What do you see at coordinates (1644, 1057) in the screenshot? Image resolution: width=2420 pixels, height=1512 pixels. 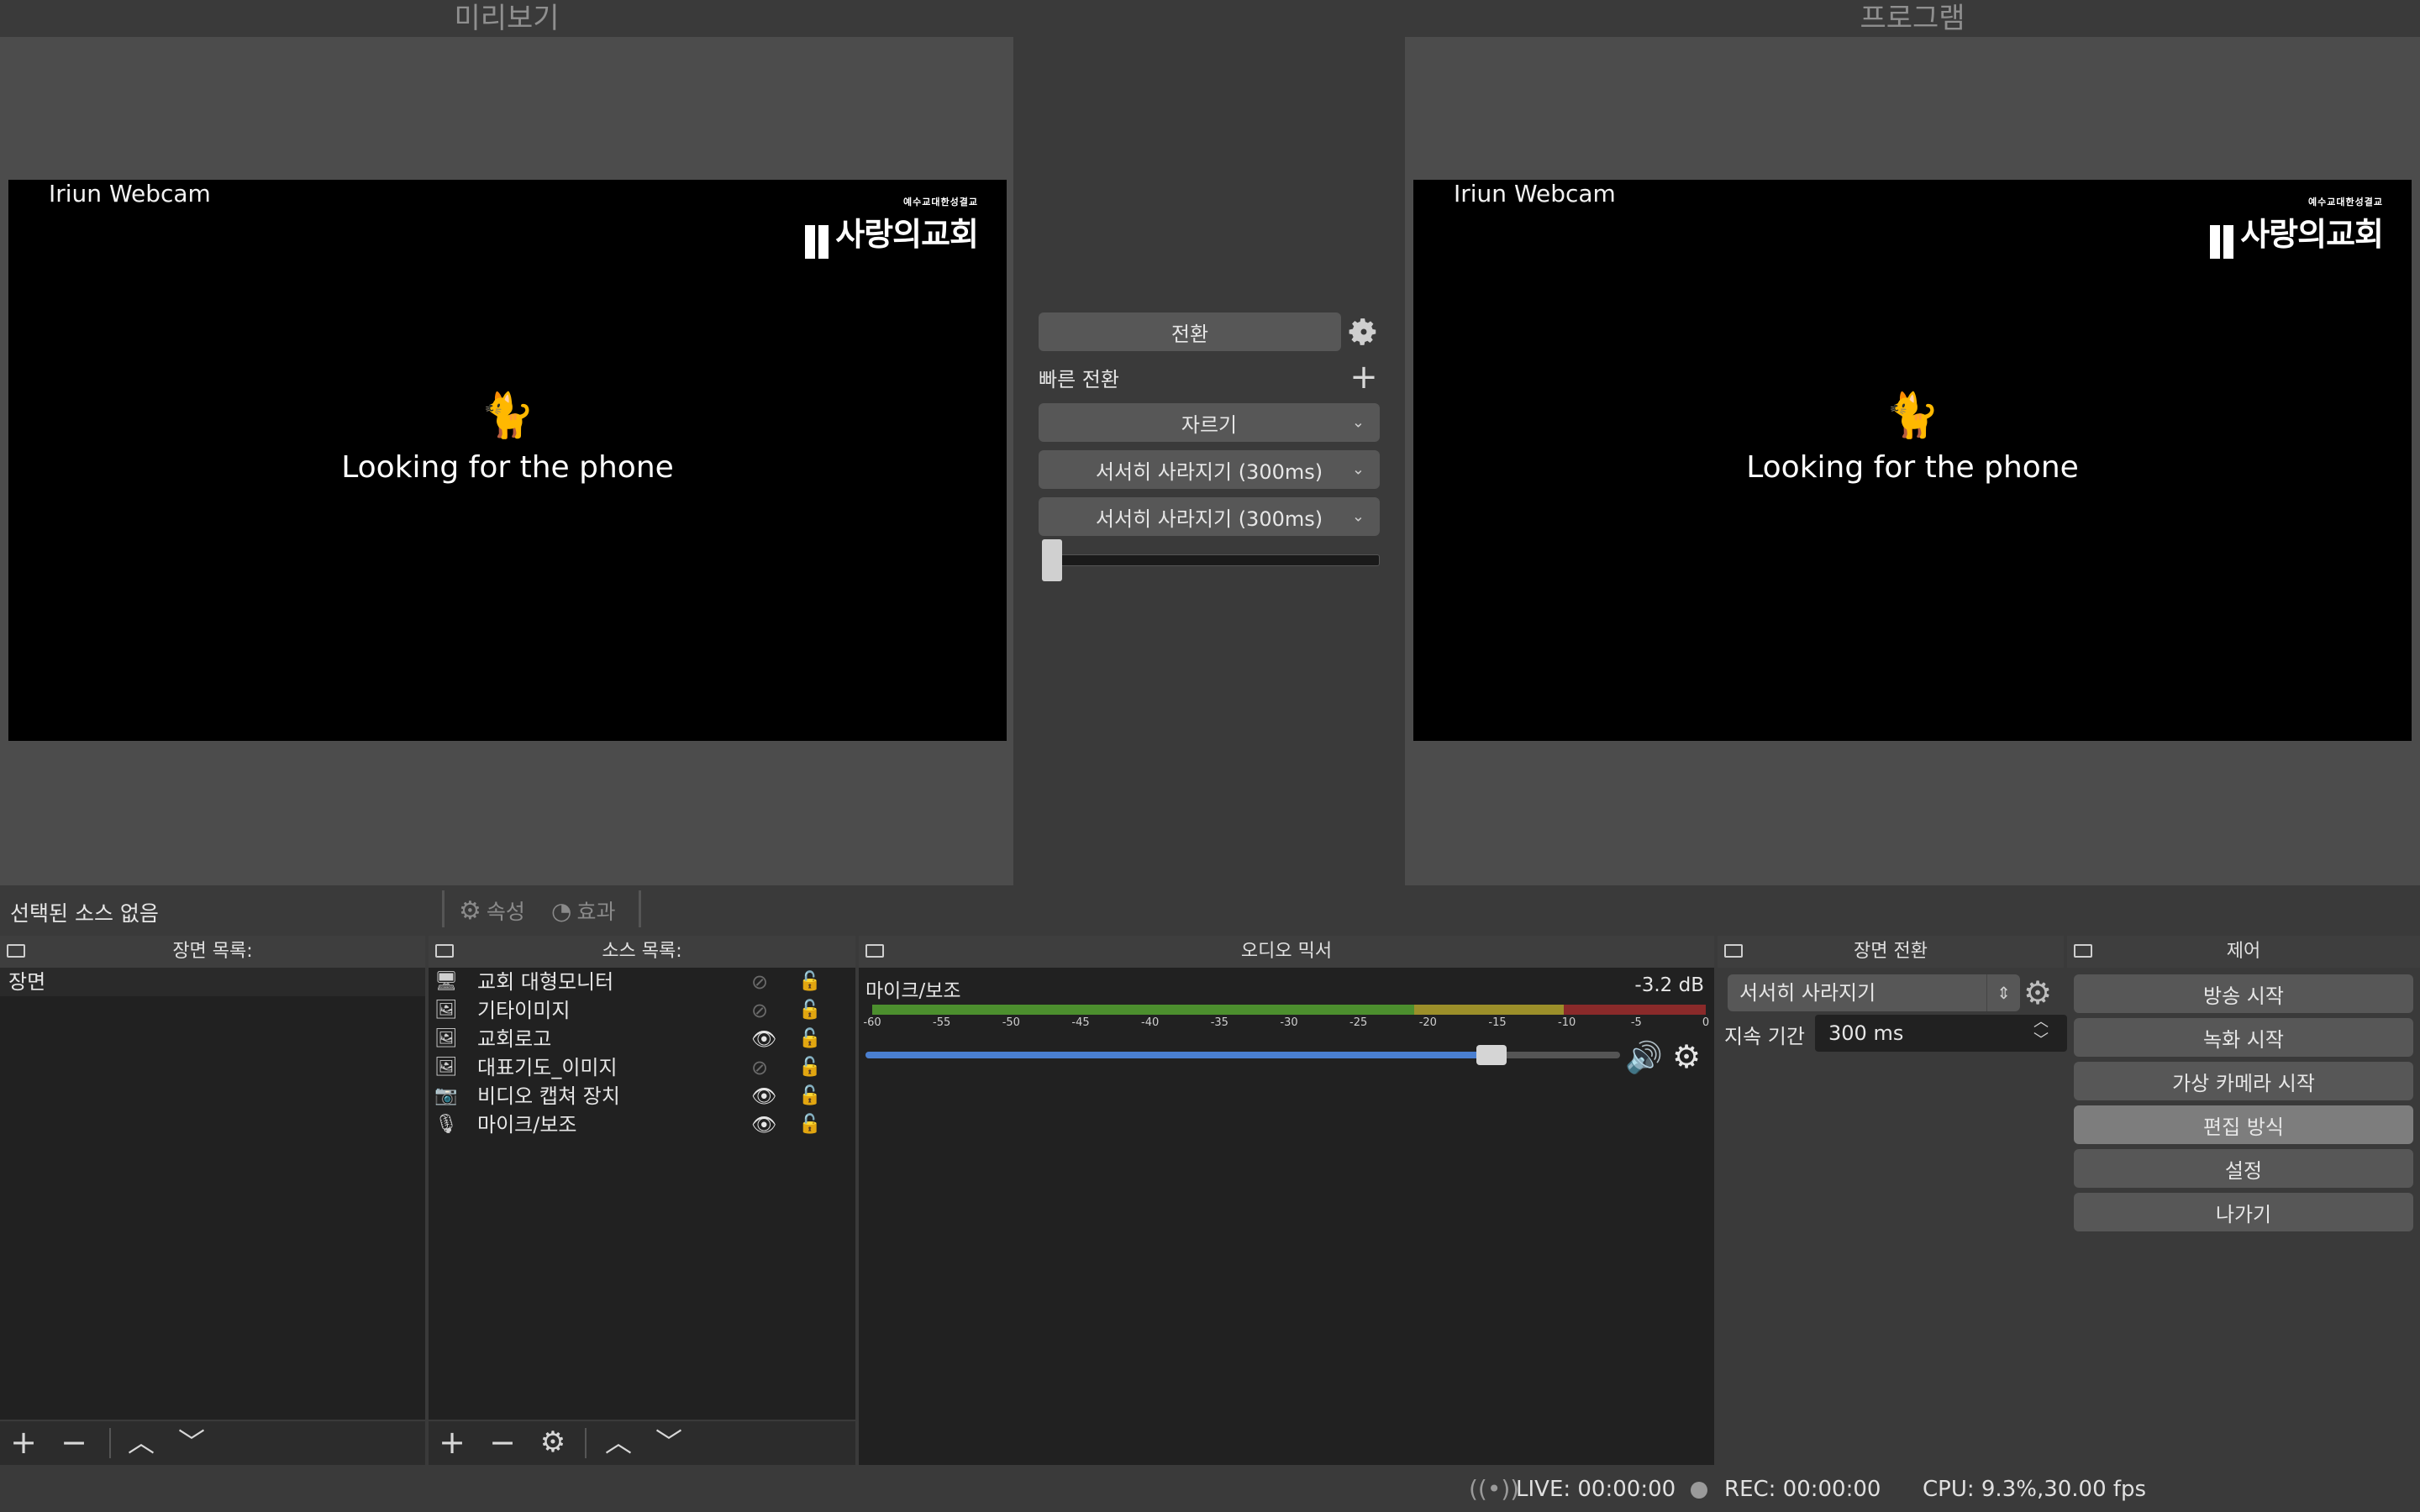 I see `speaker-icon: 🔊` at bounding box center [1644, 1057].